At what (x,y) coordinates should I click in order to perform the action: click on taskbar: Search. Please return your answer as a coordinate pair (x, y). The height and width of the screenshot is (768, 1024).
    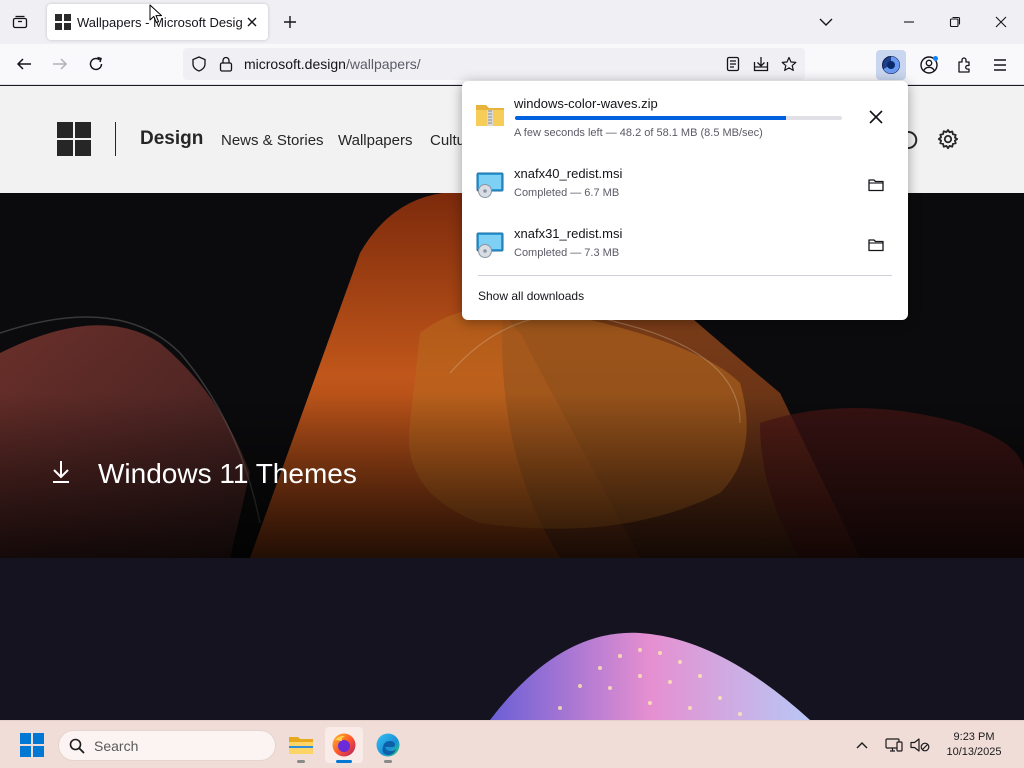
    Looking at the image, I should click on (512, 744).